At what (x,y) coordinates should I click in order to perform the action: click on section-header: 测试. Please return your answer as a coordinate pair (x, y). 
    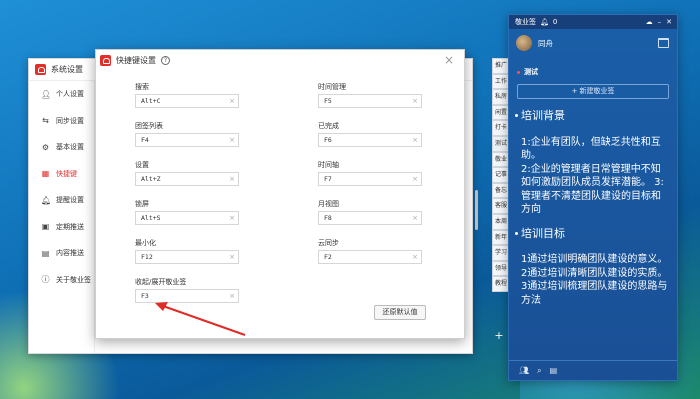
    Looking at the image, I should click on (593, 72).